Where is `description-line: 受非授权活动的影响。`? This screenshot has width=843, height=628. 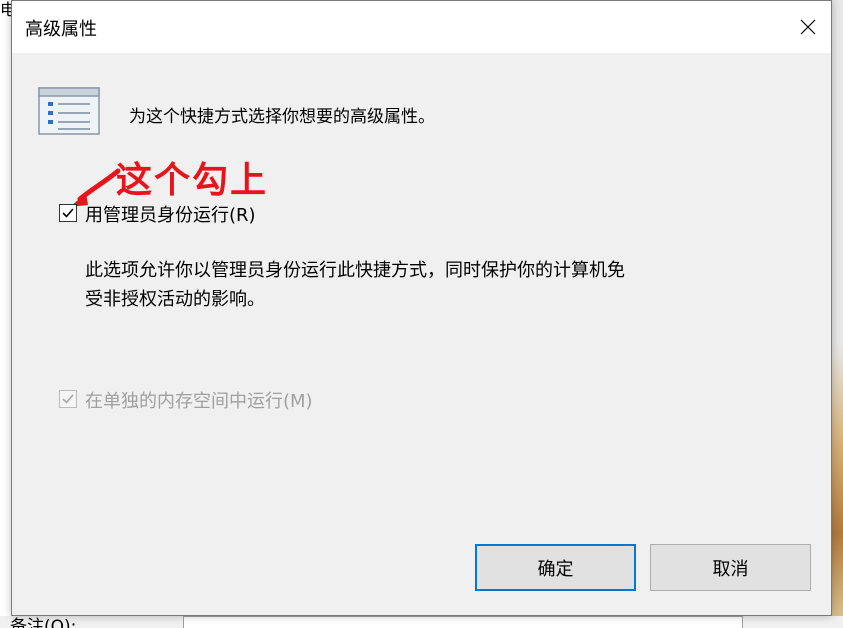 description-line: 受非授权活动的影响。 is located at coordinates (175, 299).